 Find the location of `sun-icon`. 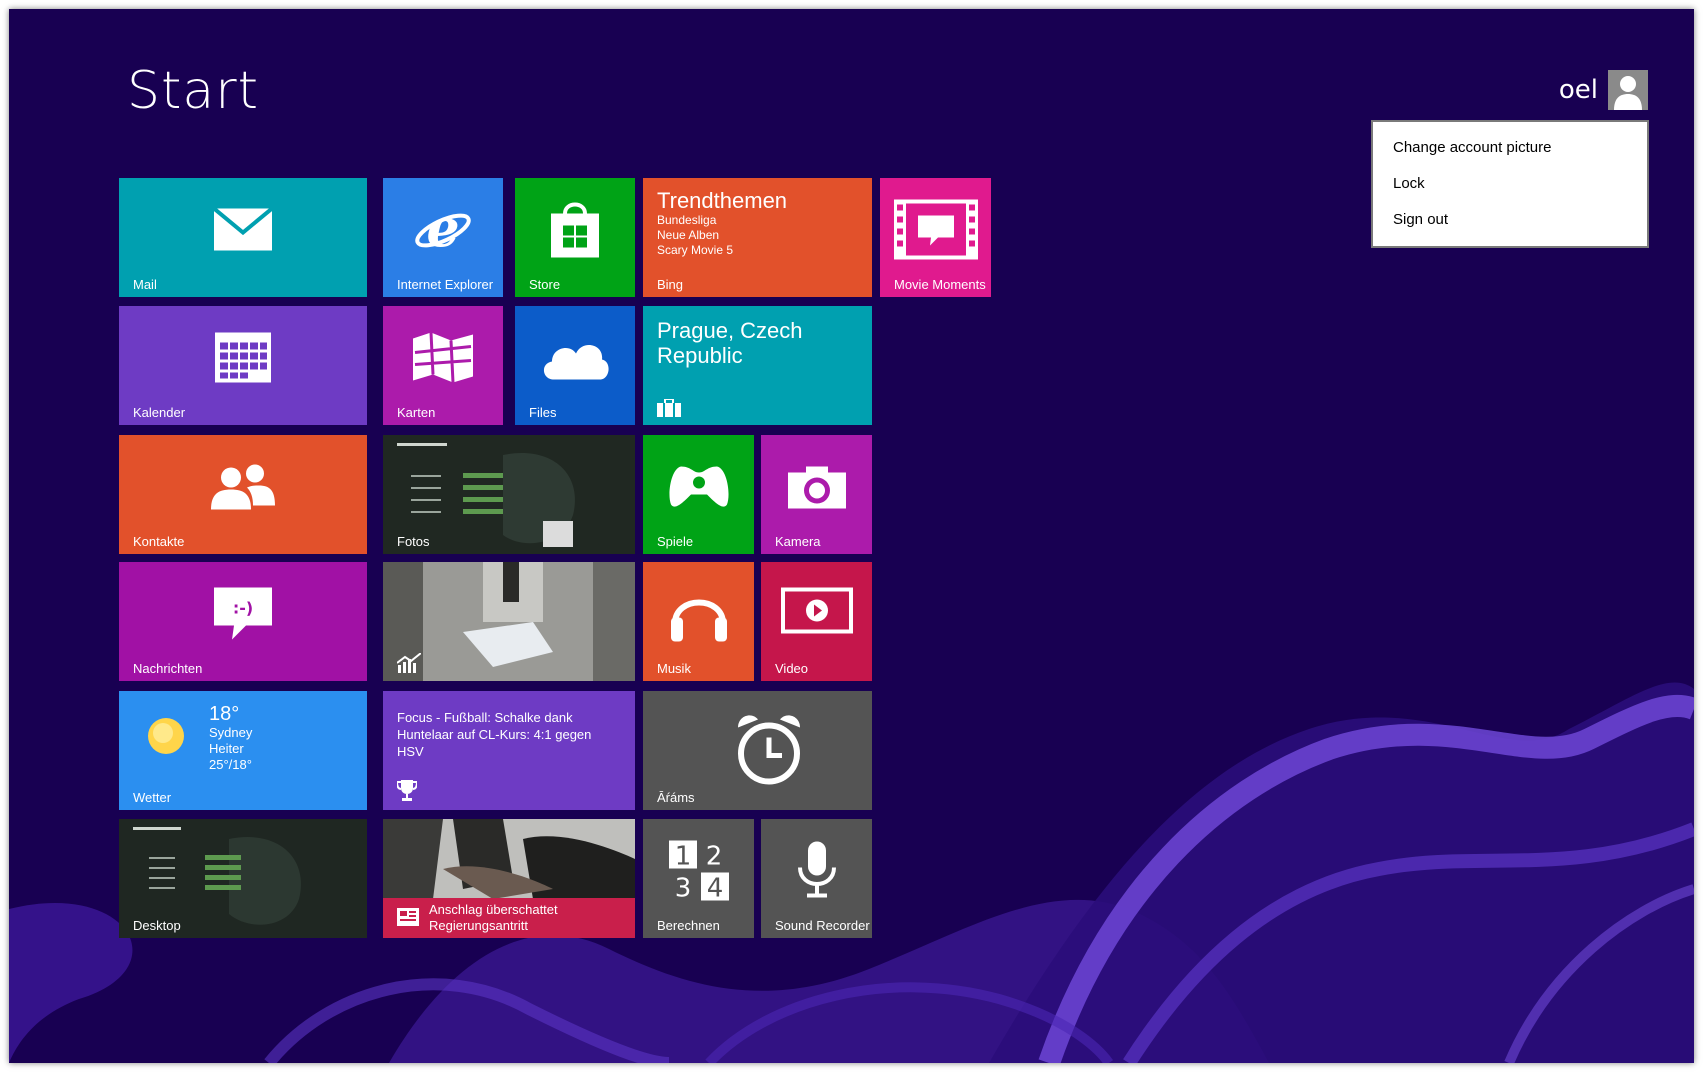

sun-icon is located at coordinates (166, 738).